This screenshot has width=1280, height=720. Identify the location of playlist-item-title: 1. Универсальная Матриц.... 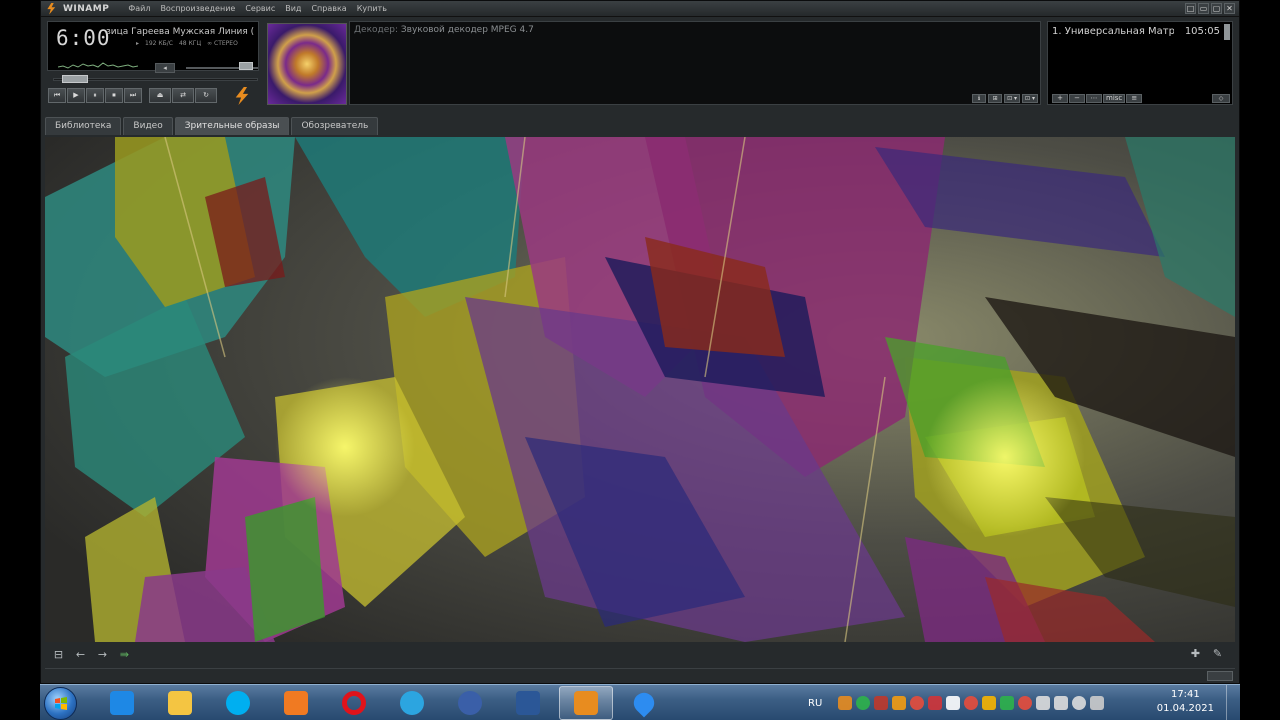
(1113, 31).